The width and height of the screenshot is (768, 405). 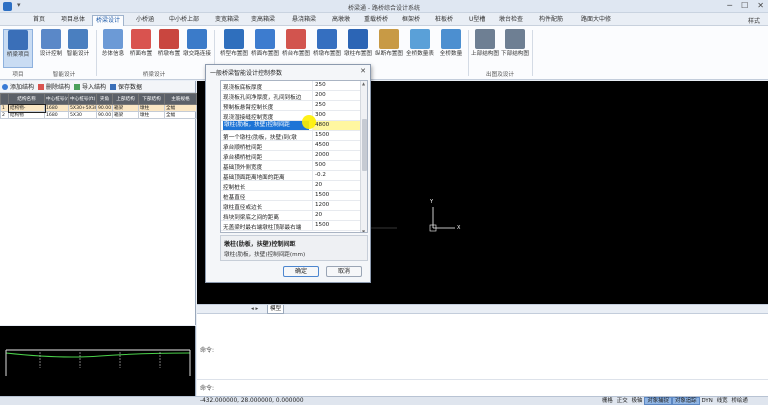 What do you see at coordinates (246, 73) in the screenshot?
I see `dialog-title: 一般桥梁智能设计控制参数` at bounding box center [246, 73].